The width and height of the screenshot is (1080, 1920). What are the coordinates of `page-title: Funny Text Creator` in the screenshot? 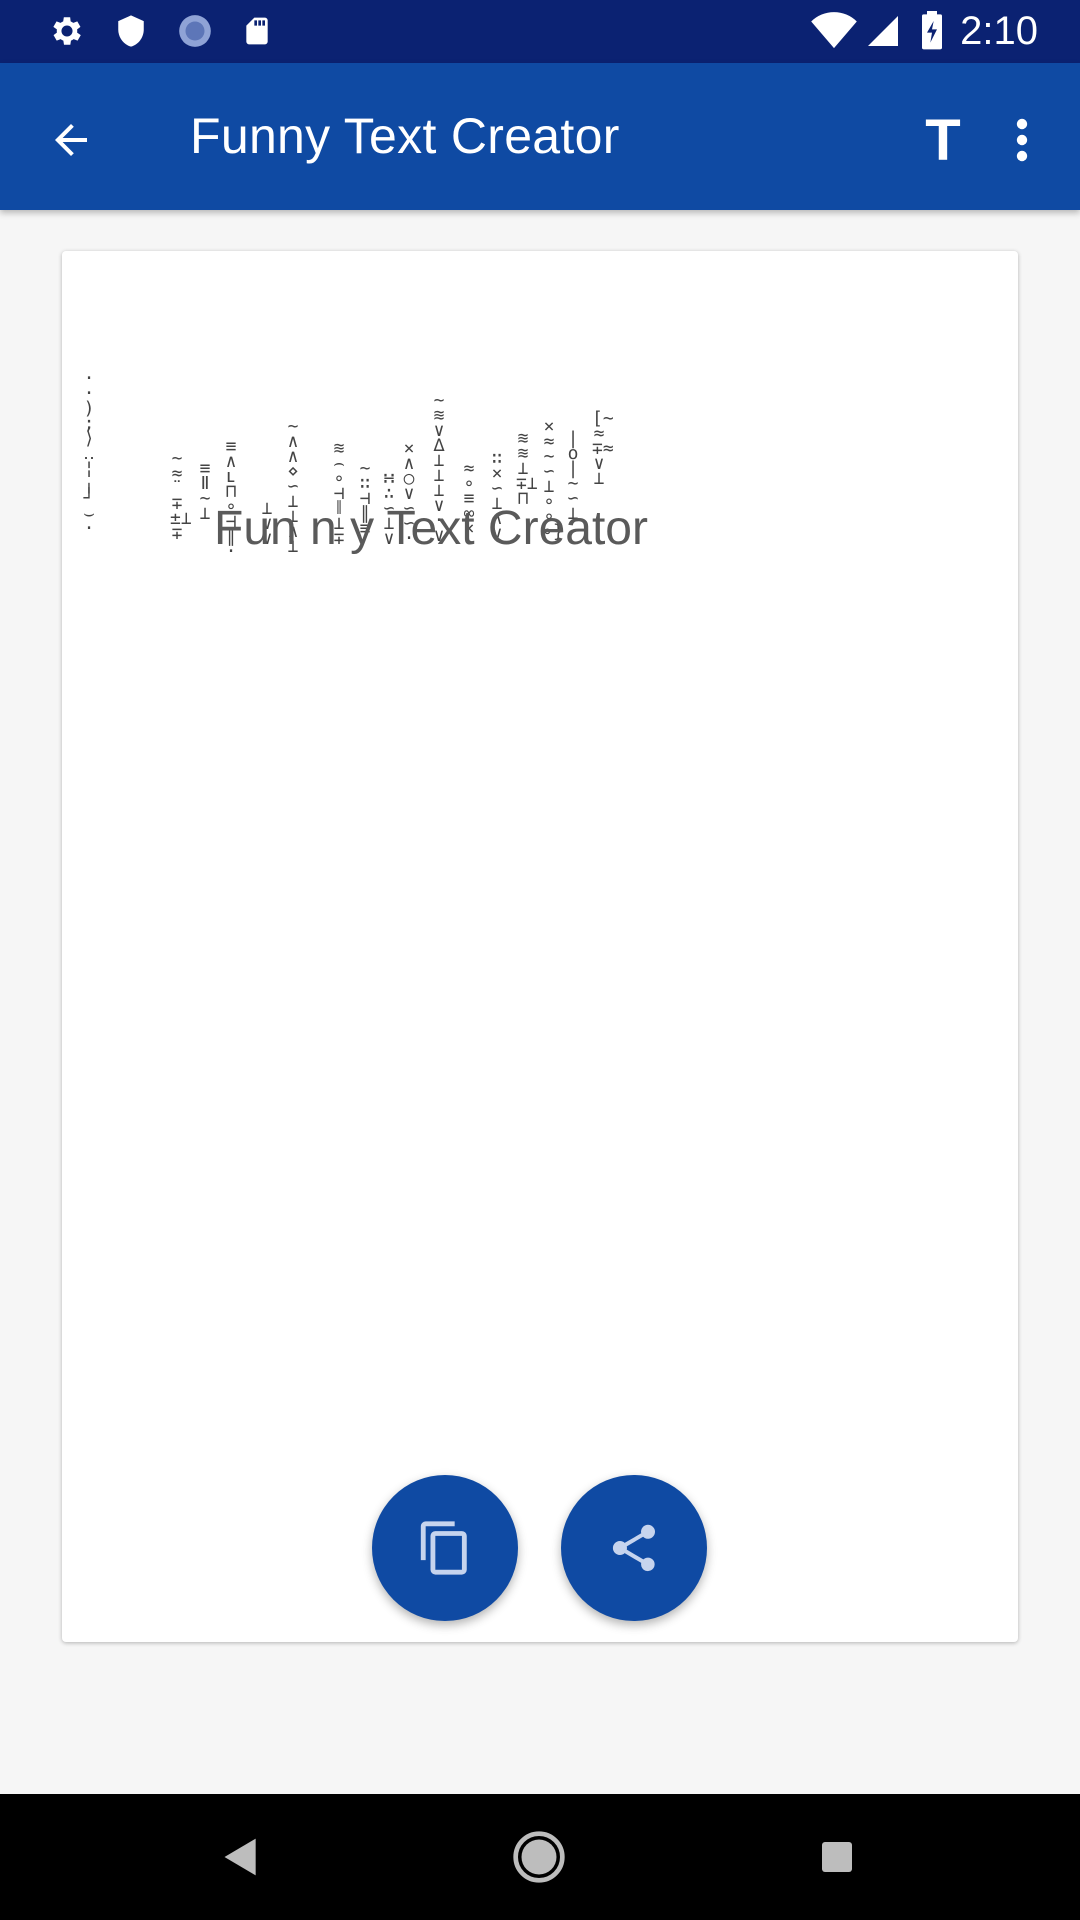 It's located at (405, 136).